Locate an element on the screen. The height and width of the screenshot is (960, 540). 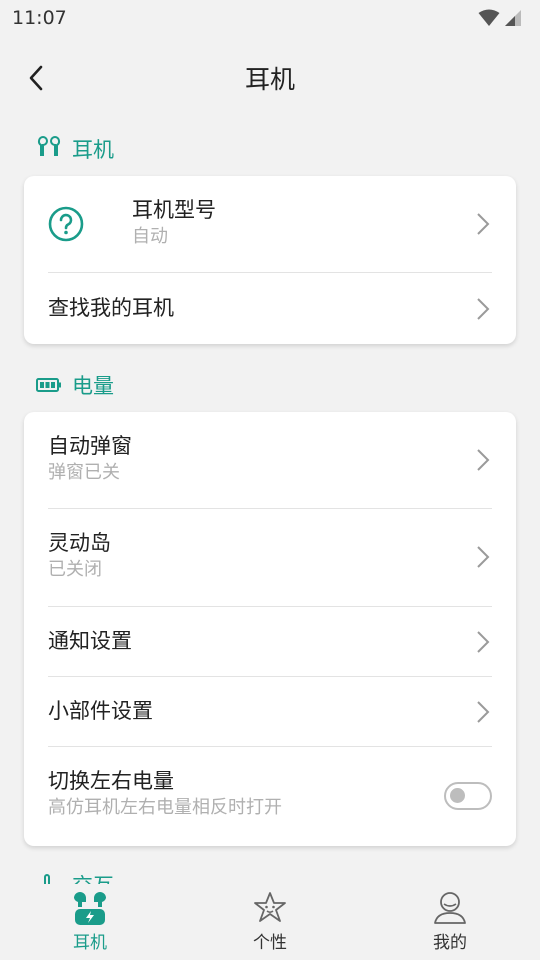
earphone-model-texts: 耳机型号 自动 is located at coordinates (174, 223).